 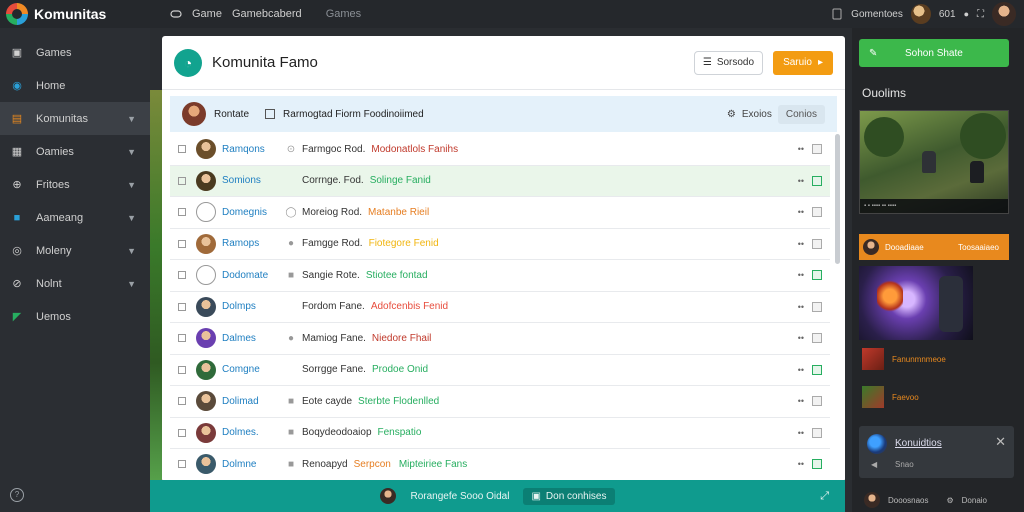 I want to click on bell-icon: ⛶, so click(x=980, y=14).